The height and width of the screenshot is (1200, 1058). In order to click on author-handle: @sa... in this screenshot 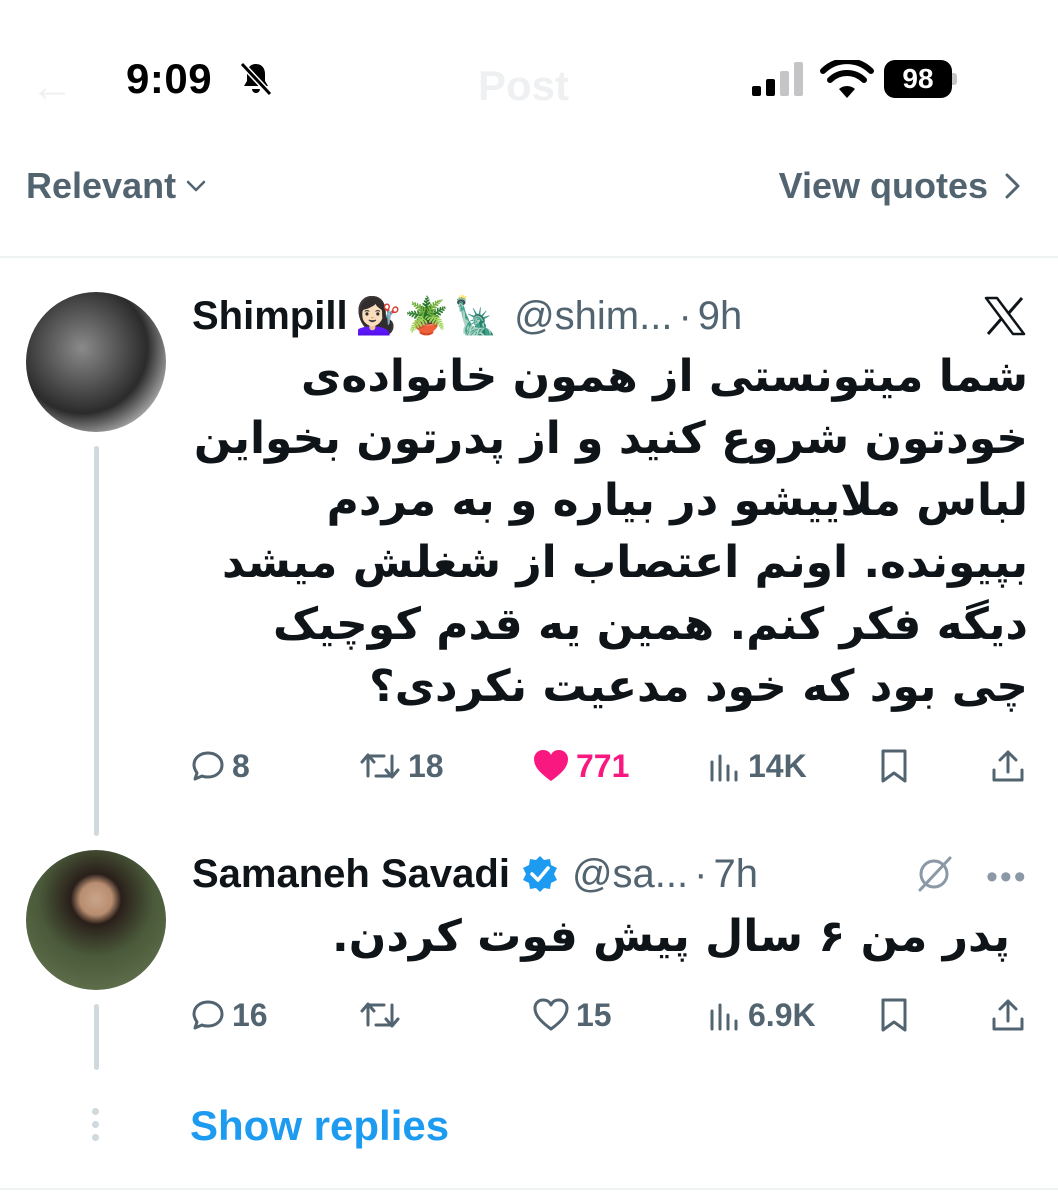, I will do `click(630, 874)`.